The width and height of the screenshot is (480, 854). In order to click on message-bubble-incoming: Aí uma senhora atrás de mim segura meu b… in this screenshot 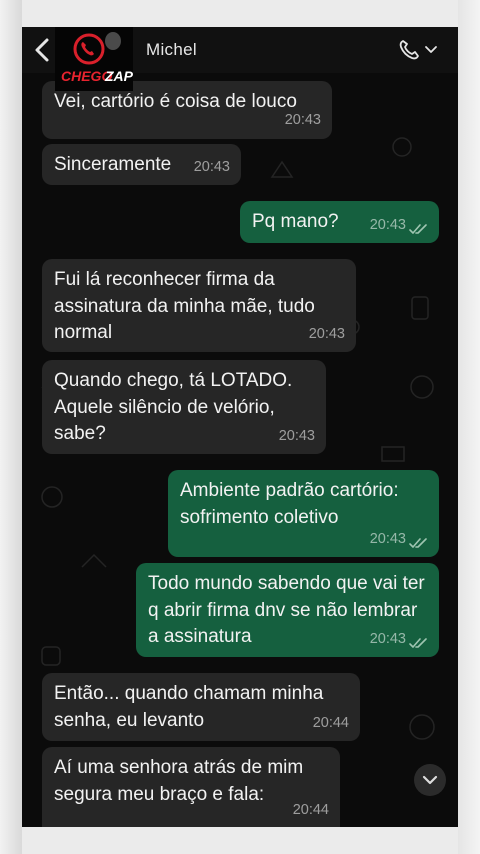, I will do `click(191, 787)`.